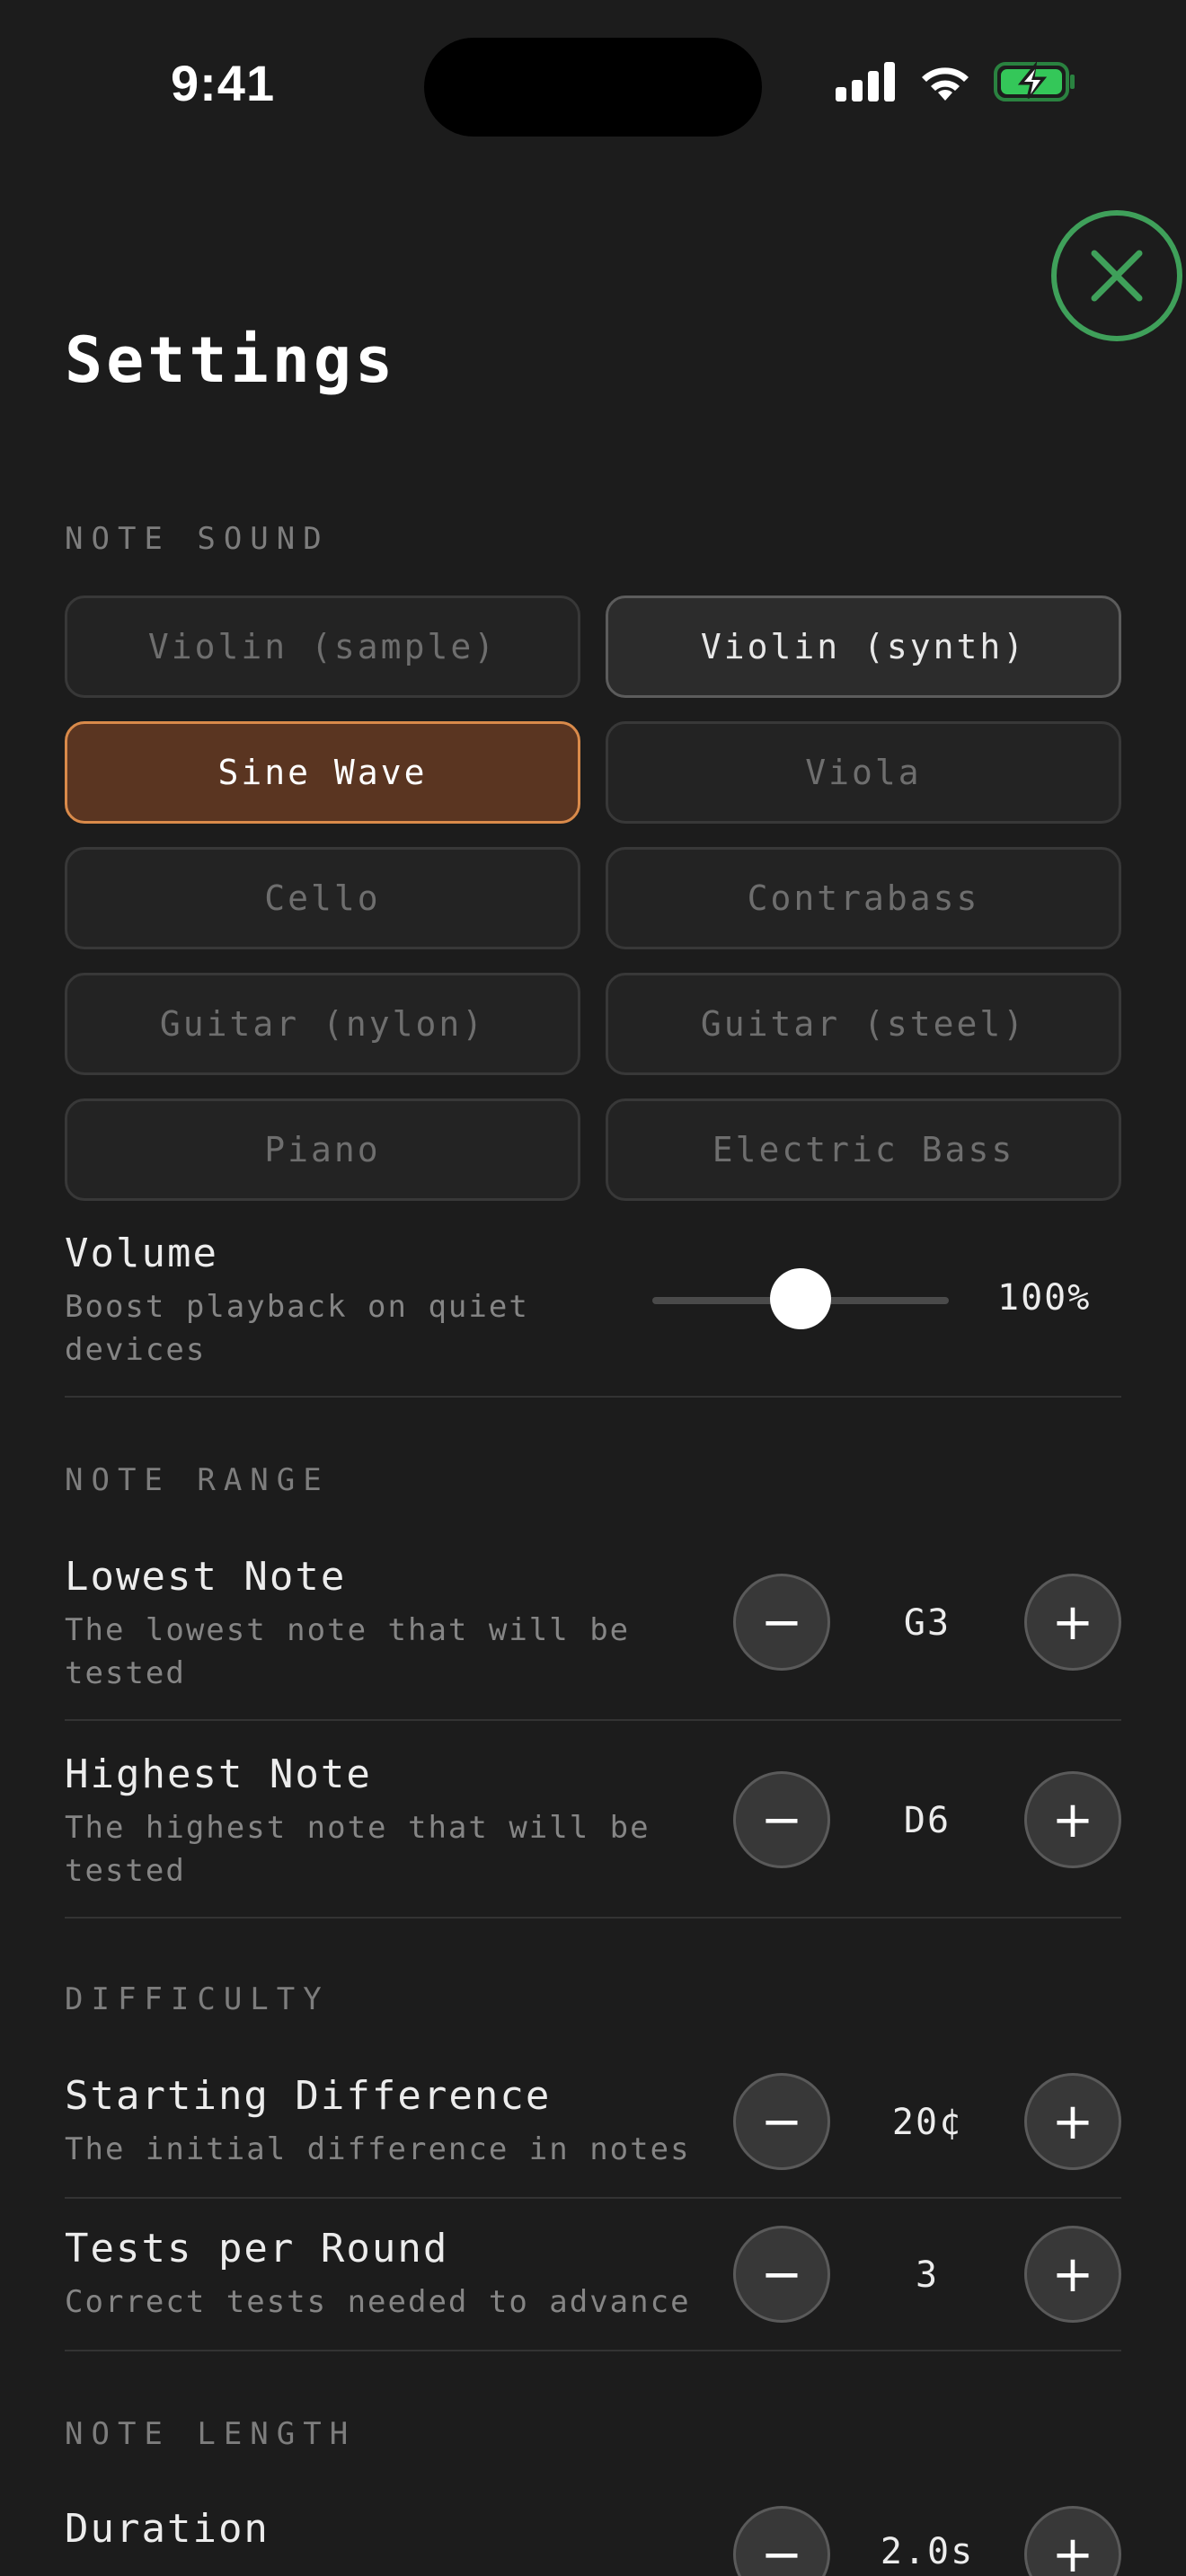 Image resolution: width=1186 pixels, height=2576 pixels. What do you see at coordinates (927, 1623) in the screenshot?
I see `lowest-note-value: G3` at bounding box center [927, 1623].